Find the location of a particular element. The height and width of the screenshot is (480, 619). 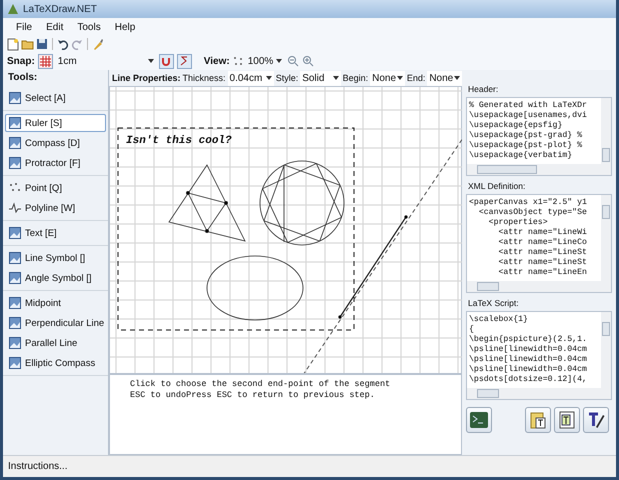

panel-title: LaTeX Script: is located at coordinates (493, 303).